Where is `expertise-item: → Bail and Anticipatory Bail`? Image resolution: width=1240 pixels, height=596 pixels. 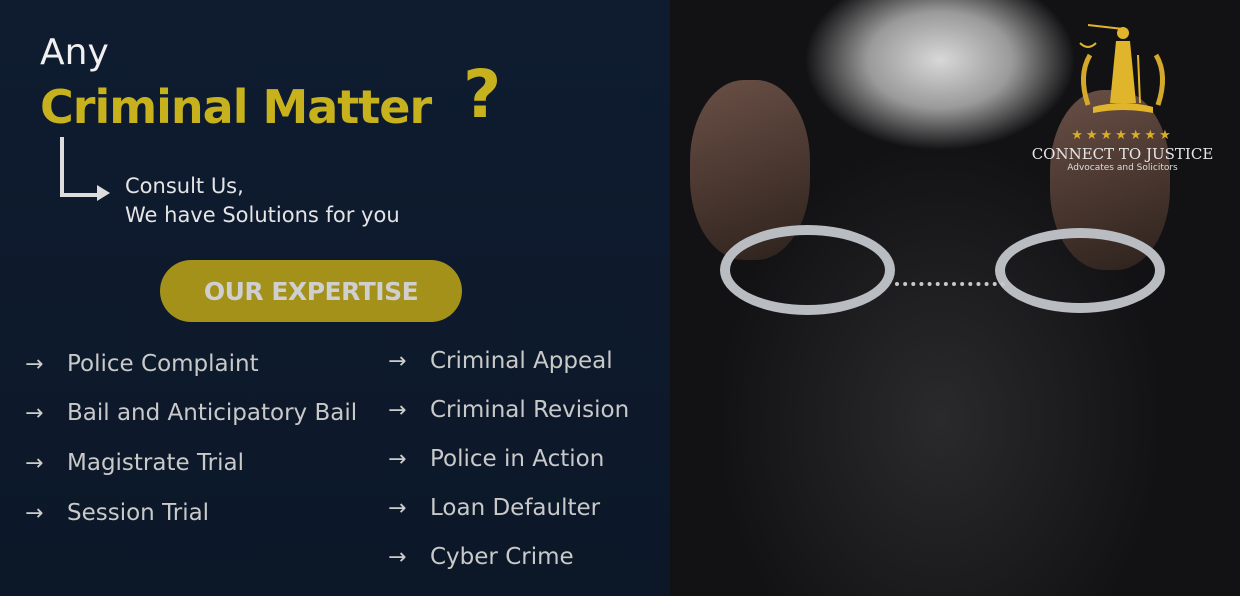 expertise-item: → Bail and Anticipatory Bail is located at coordinates (191, 413).